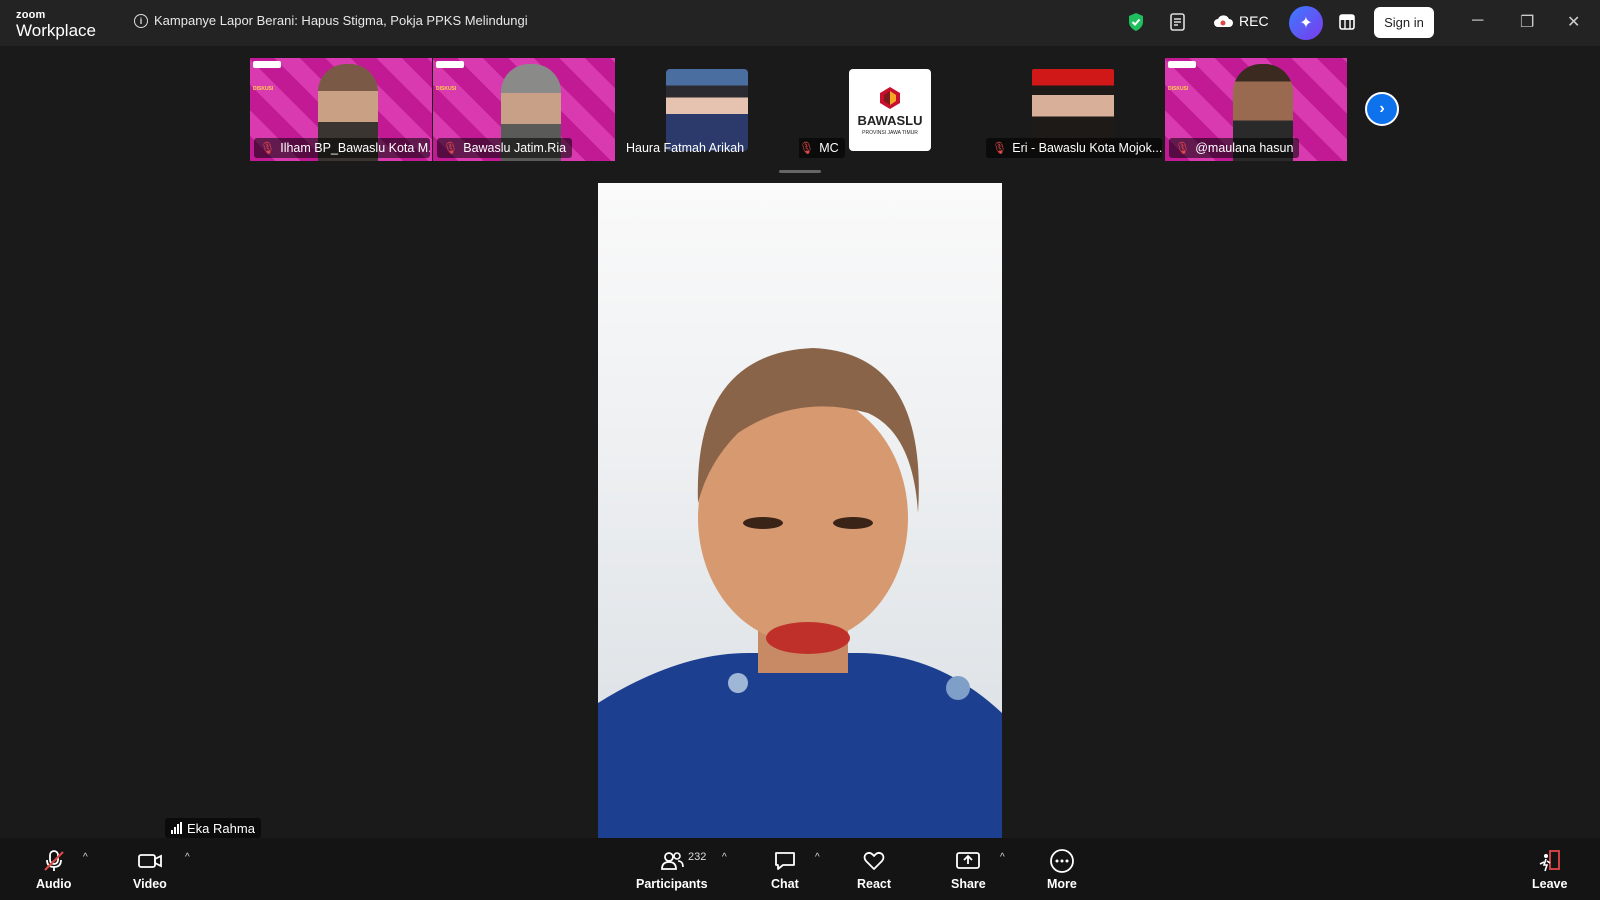  Describe the element at coordinates (1550, 884) in the screenshot. I see `leave-label: Leave` at that location.